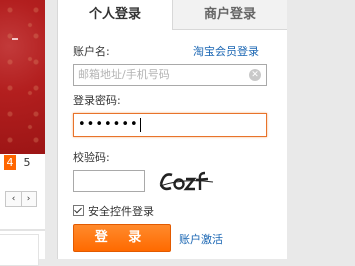 Image resolution: width=355 pixels, height=266 pixels. What do you see at coordinates (109, 181) in the screenshot?
I see `captcha-input` at bounding box center [109, 181].